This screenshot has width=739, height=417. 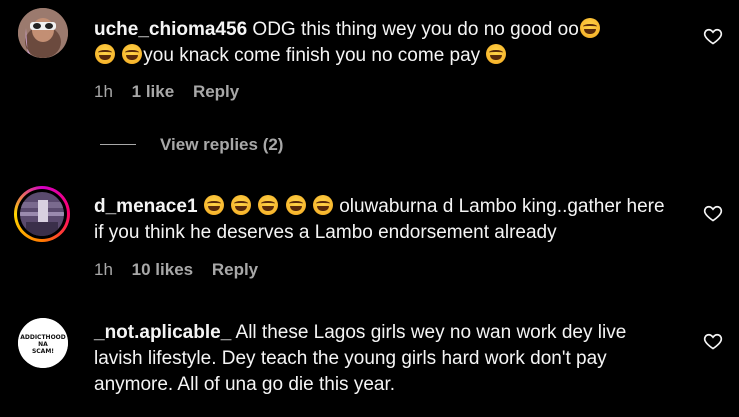 I want to click on comment-username: _not.aplicable_, so click(x=162, y=332).